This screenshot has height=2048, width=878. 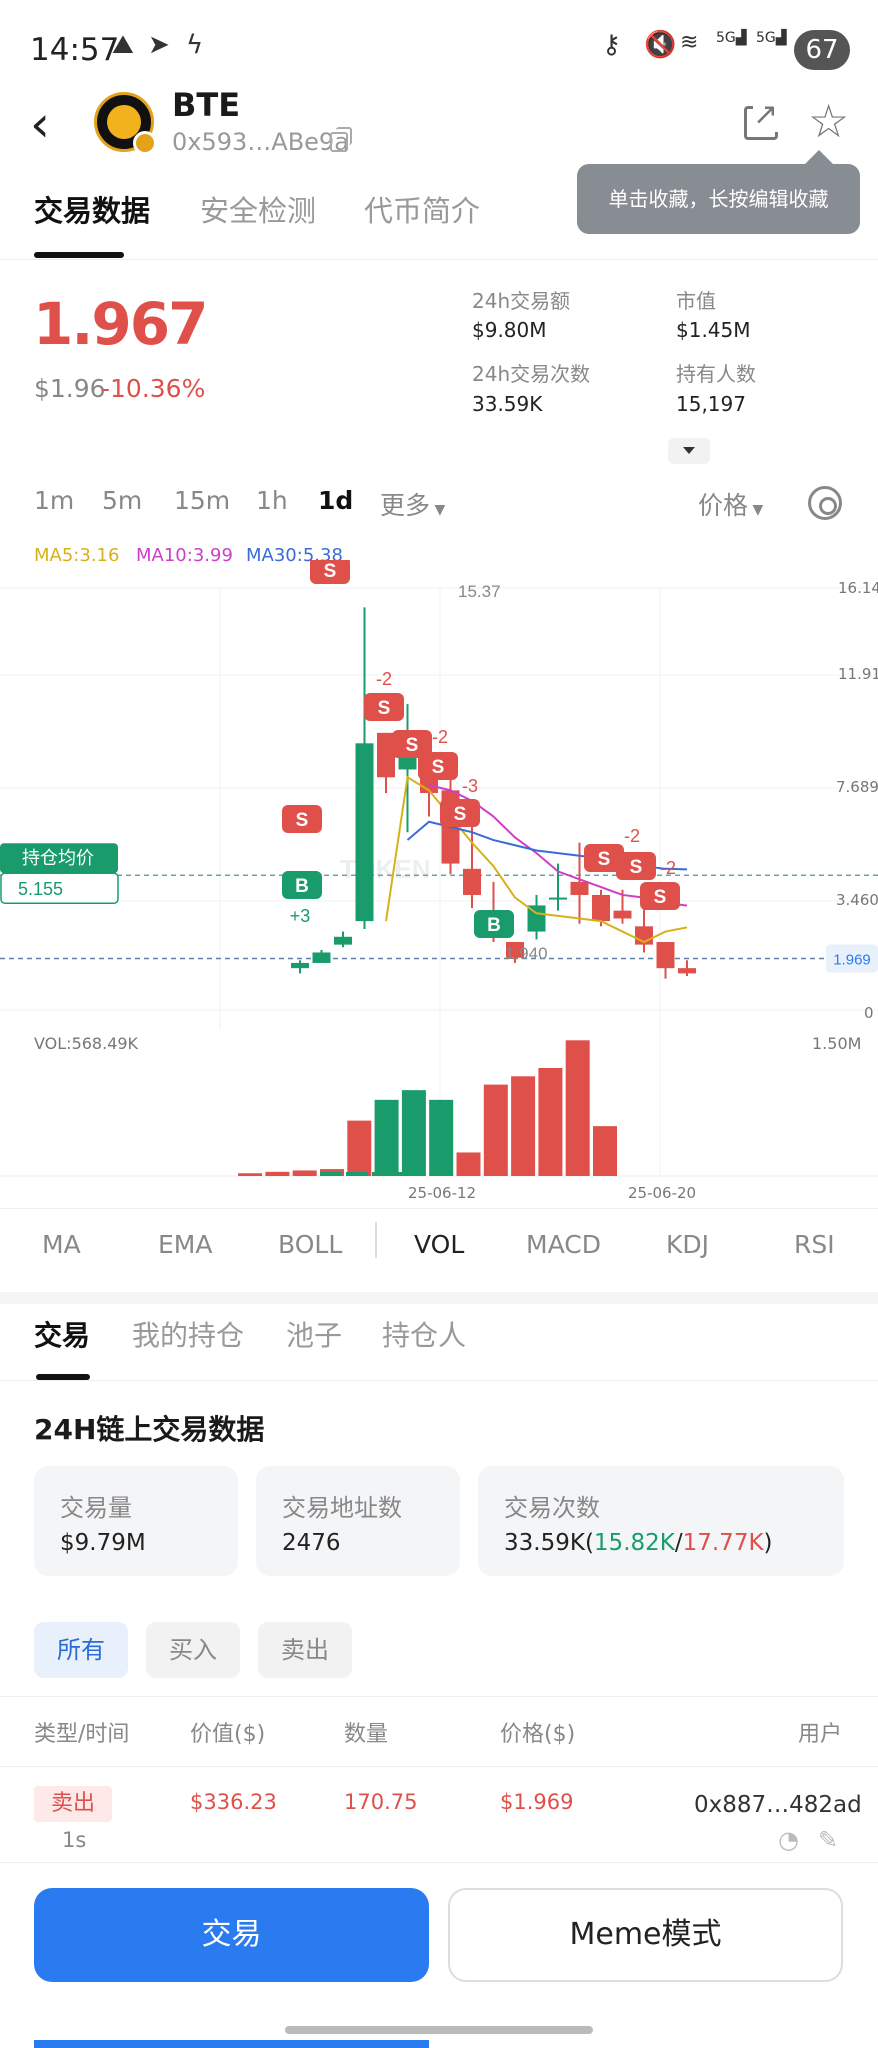 I want to click on trade-count-label: +3, so click(x=300, y=916).